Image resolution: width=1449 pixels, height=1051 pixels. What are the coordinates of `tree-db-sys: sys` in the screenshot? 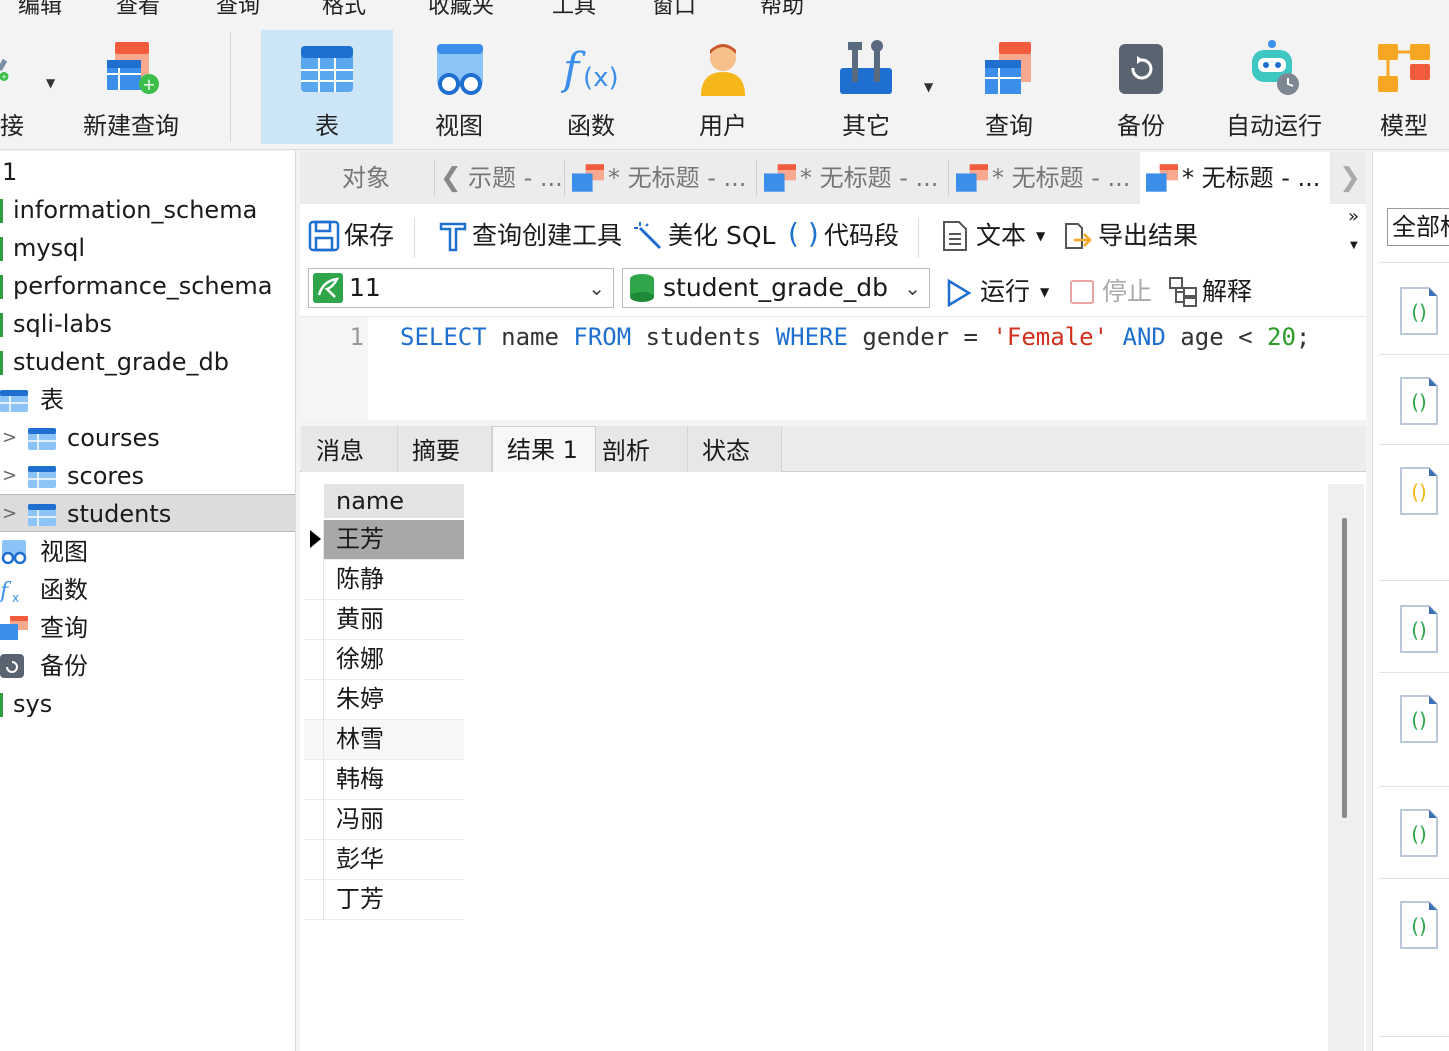 It's located at (147, 704).